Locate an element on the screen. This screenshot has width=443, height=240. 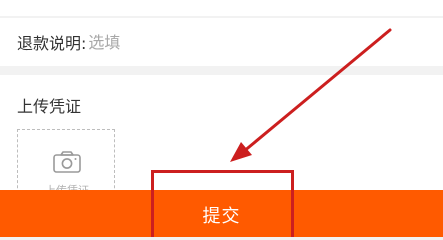
top-section-strip is located at coordinates (221, 8).